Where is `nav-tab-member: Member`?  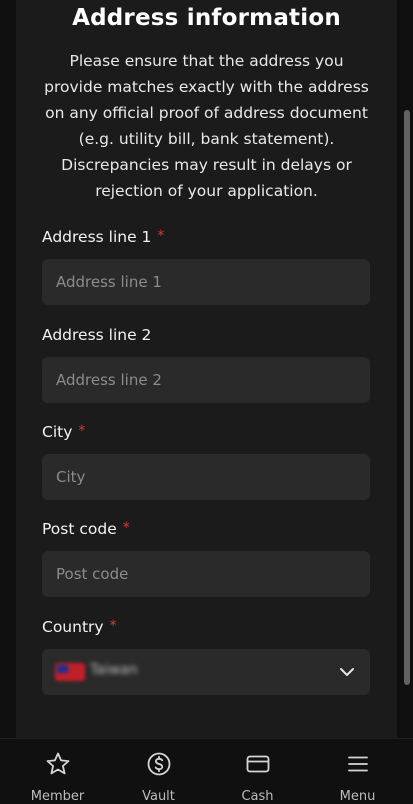
nav-tab-member: Member is located at coordinates (57, 771).